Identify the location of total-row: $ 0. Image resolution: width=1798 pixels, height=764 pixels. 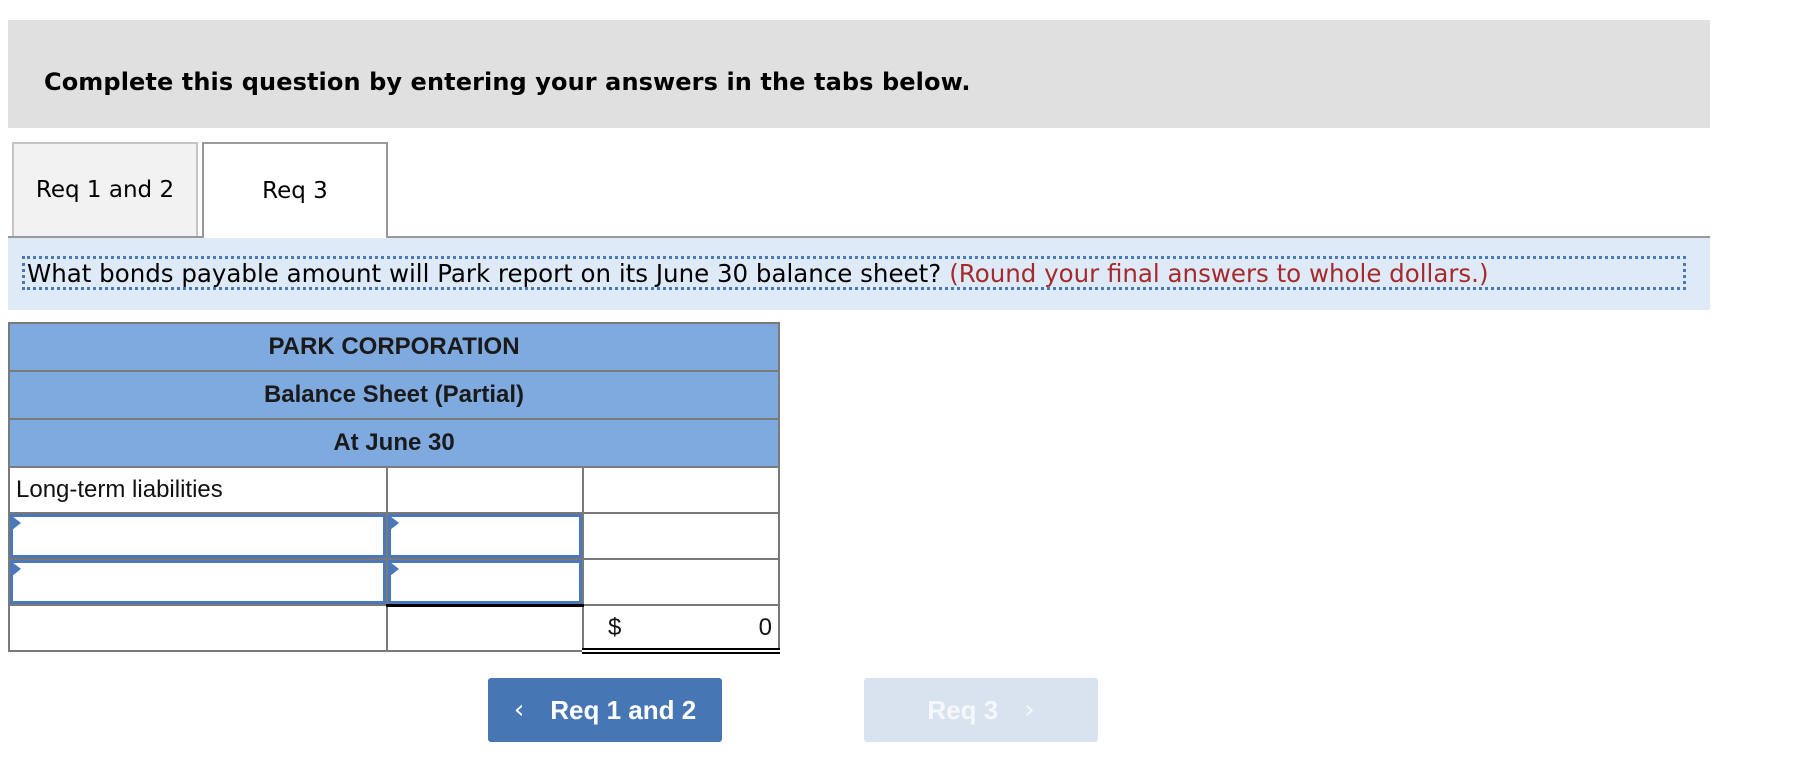
(394, 628).